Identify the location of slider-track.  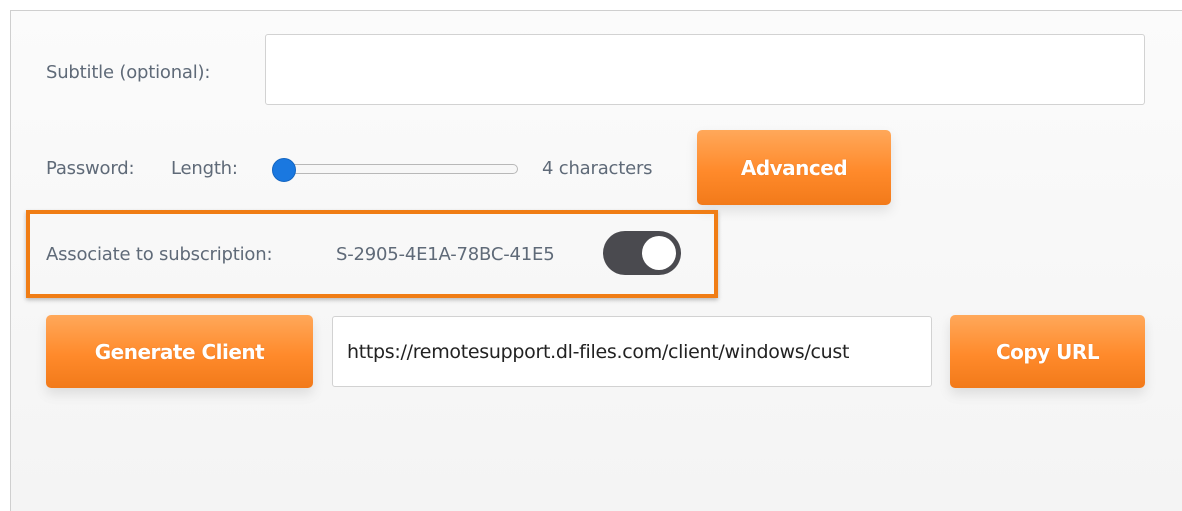
(395, 169).